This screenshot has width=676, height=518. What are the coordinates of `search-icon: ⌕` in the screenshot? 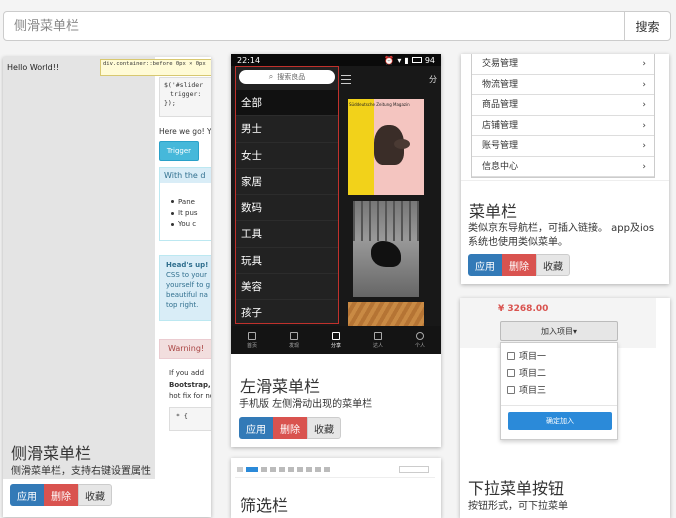 It's located at (271, 76).